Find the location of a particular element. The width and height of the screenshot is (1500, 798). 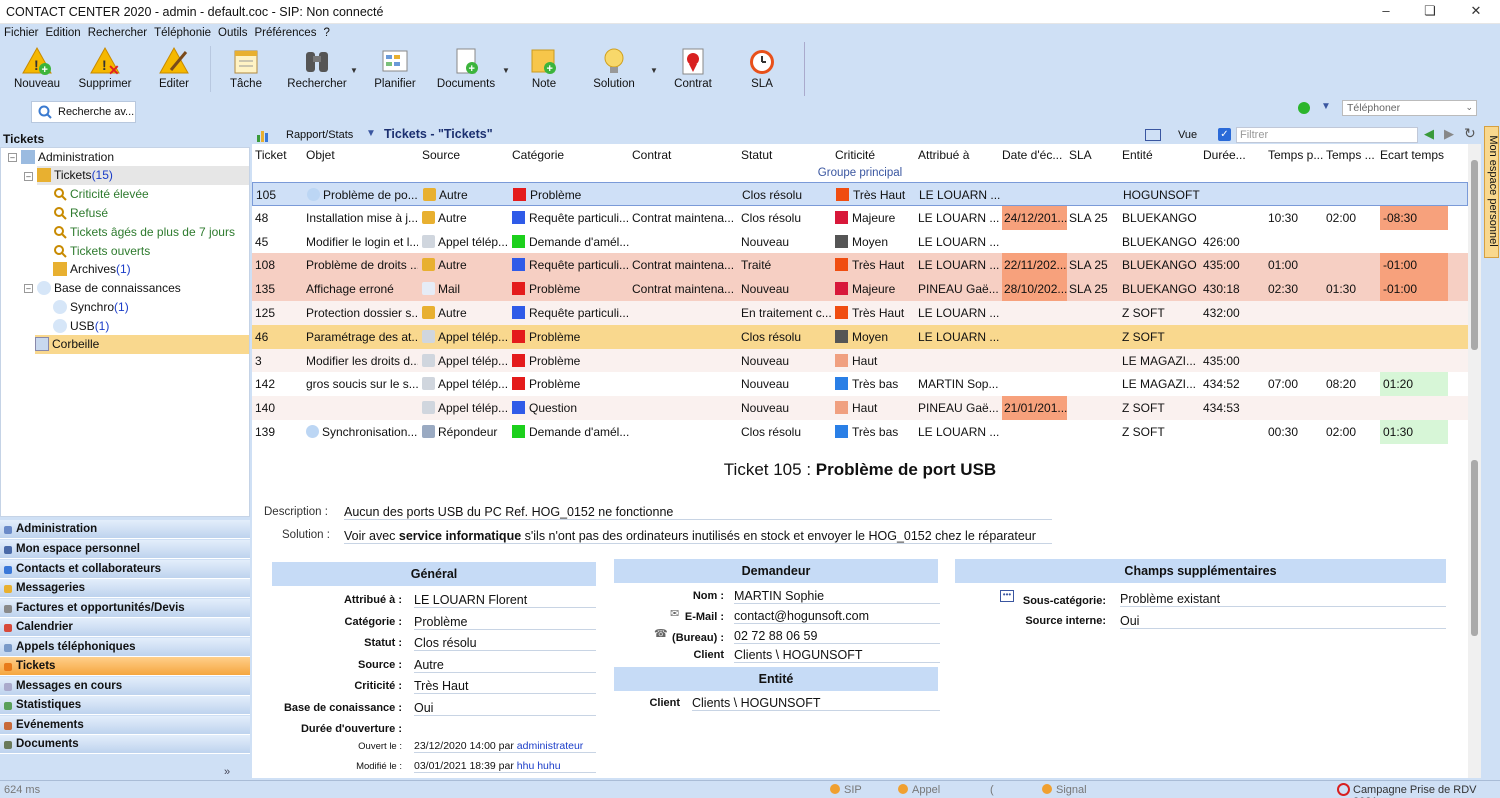

solution-dropdown-icon: ▼ is located at coordinates (654, 70).